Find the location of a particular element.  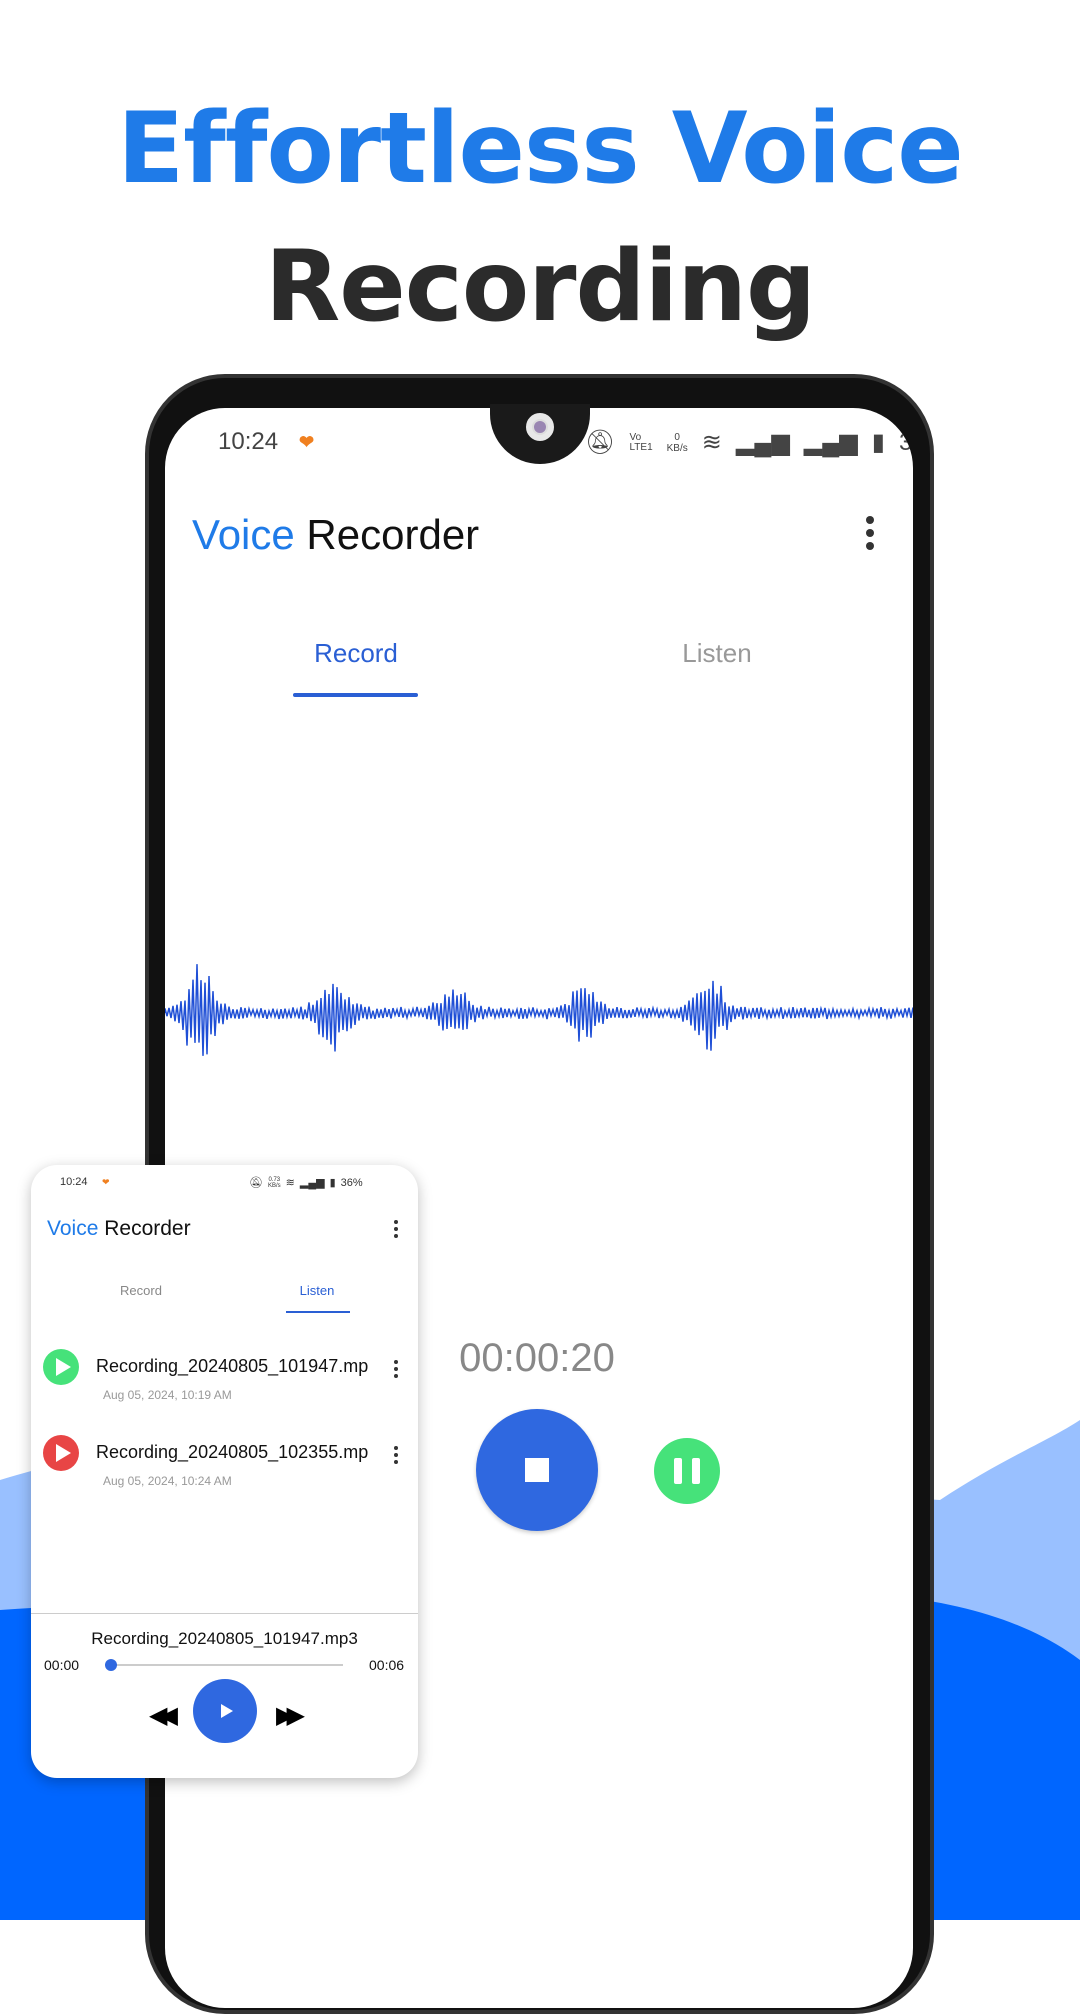

fast-forward-button: ▶▶ is located at coordinates (290, 1715).